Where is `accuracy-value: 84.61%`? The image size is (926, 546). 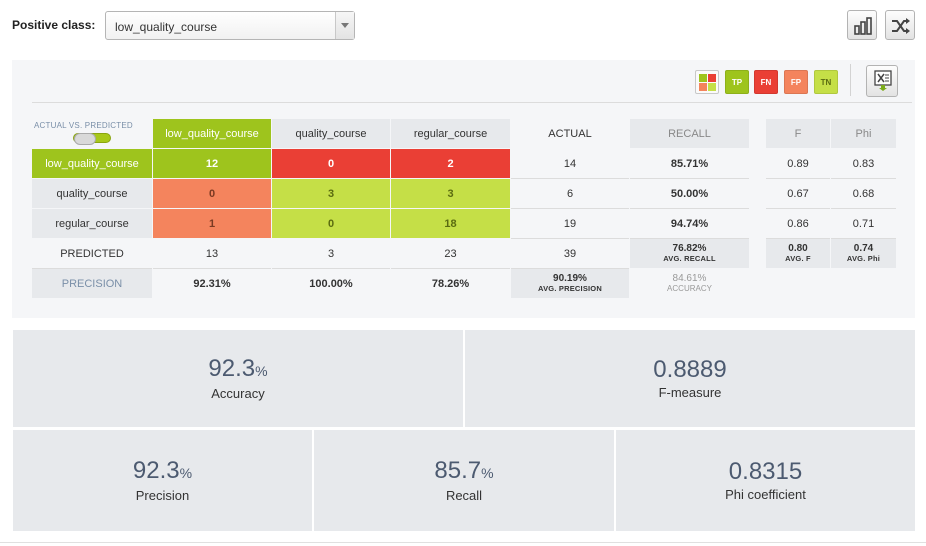 accuracy-value: 84.61% is located at coordinates (689, 278).